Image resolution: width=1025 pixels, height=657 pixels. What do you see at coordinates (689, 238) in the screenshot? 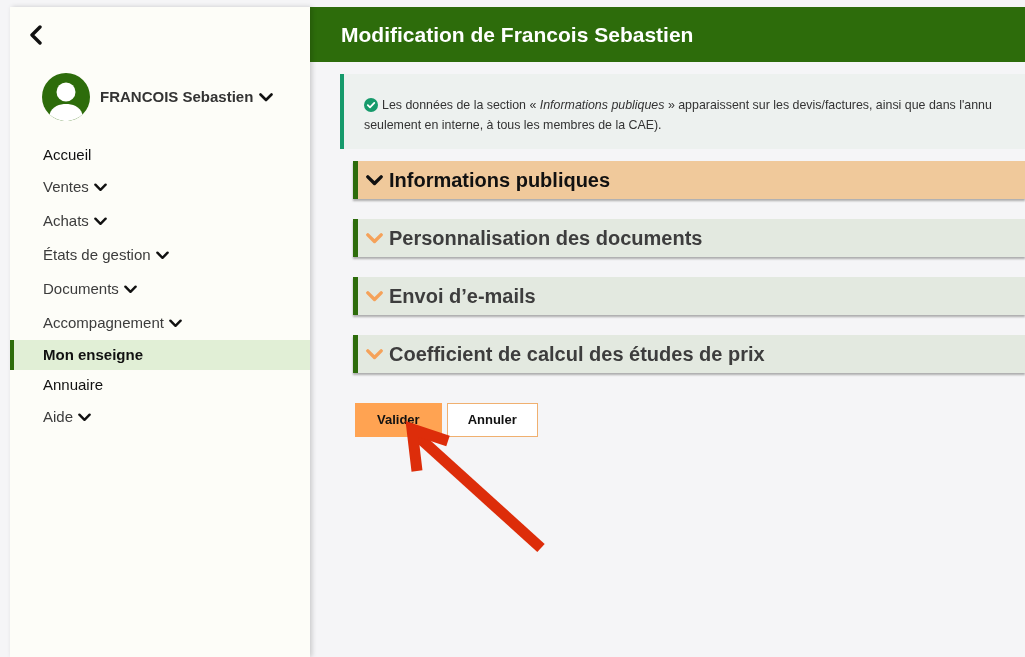
I see `accordion-header: Personnalisation des documents` at bounding box center [689, 238].